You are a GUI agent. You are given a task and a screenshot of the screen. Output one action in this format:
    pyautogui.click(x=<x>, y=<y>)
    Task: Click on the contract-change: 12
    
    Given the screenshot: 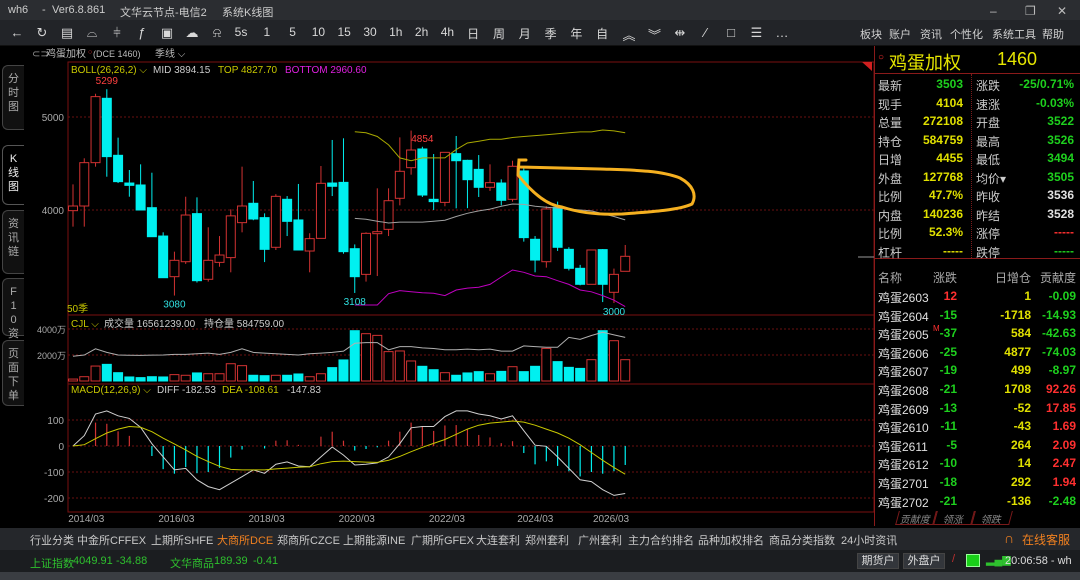 What is the action you would take?
    pyautogui.click(x=950, y=296)
    